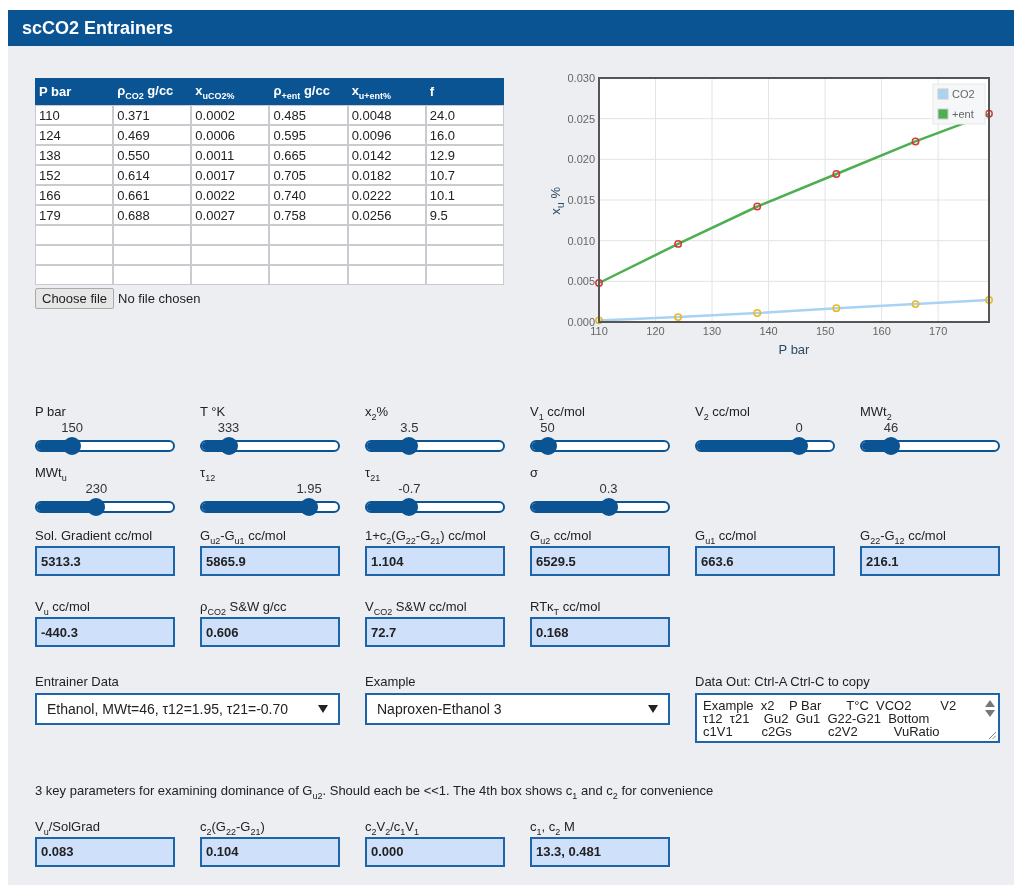 Image resolution: width=1014 pixels, height=885 pixels. What do you see at coordinates (464, 115) in the screenshot?
I see `table-cell: 24.0` at bounding box center [464, 115].